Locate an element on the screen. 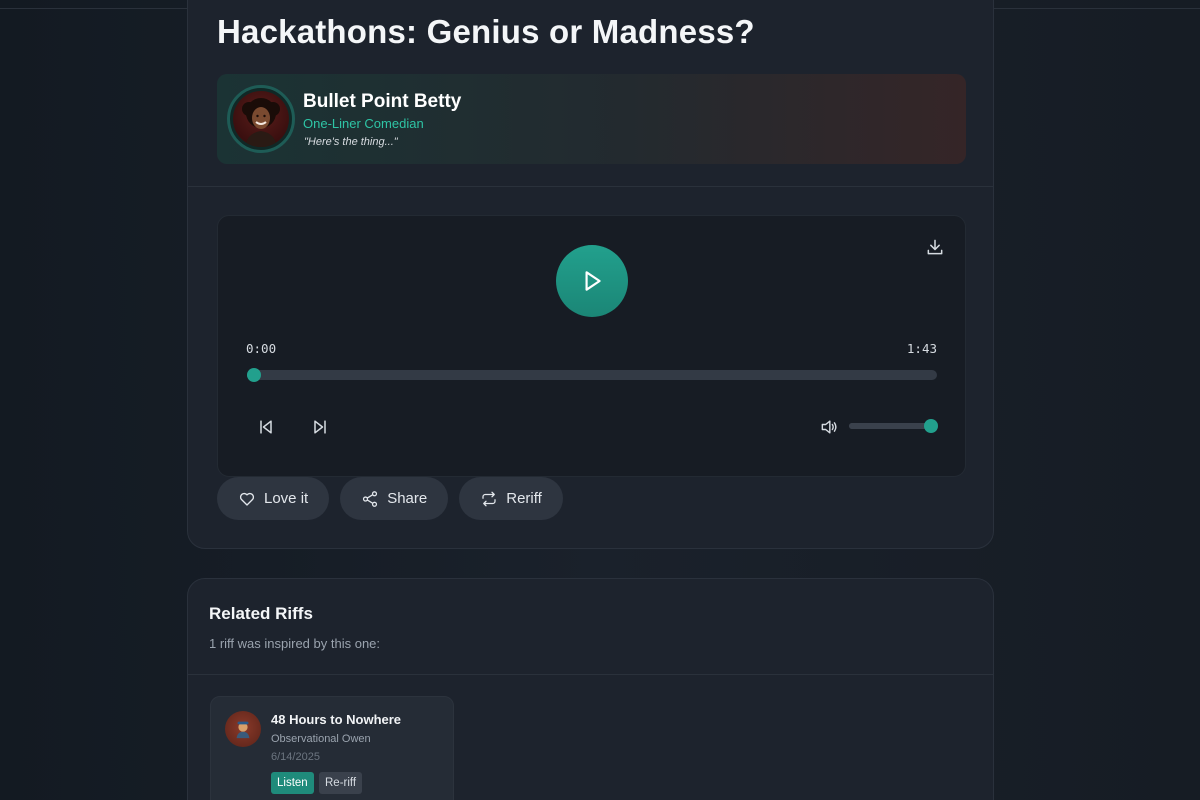  comedian-avatar-icon is located at coordinates (243, 730).